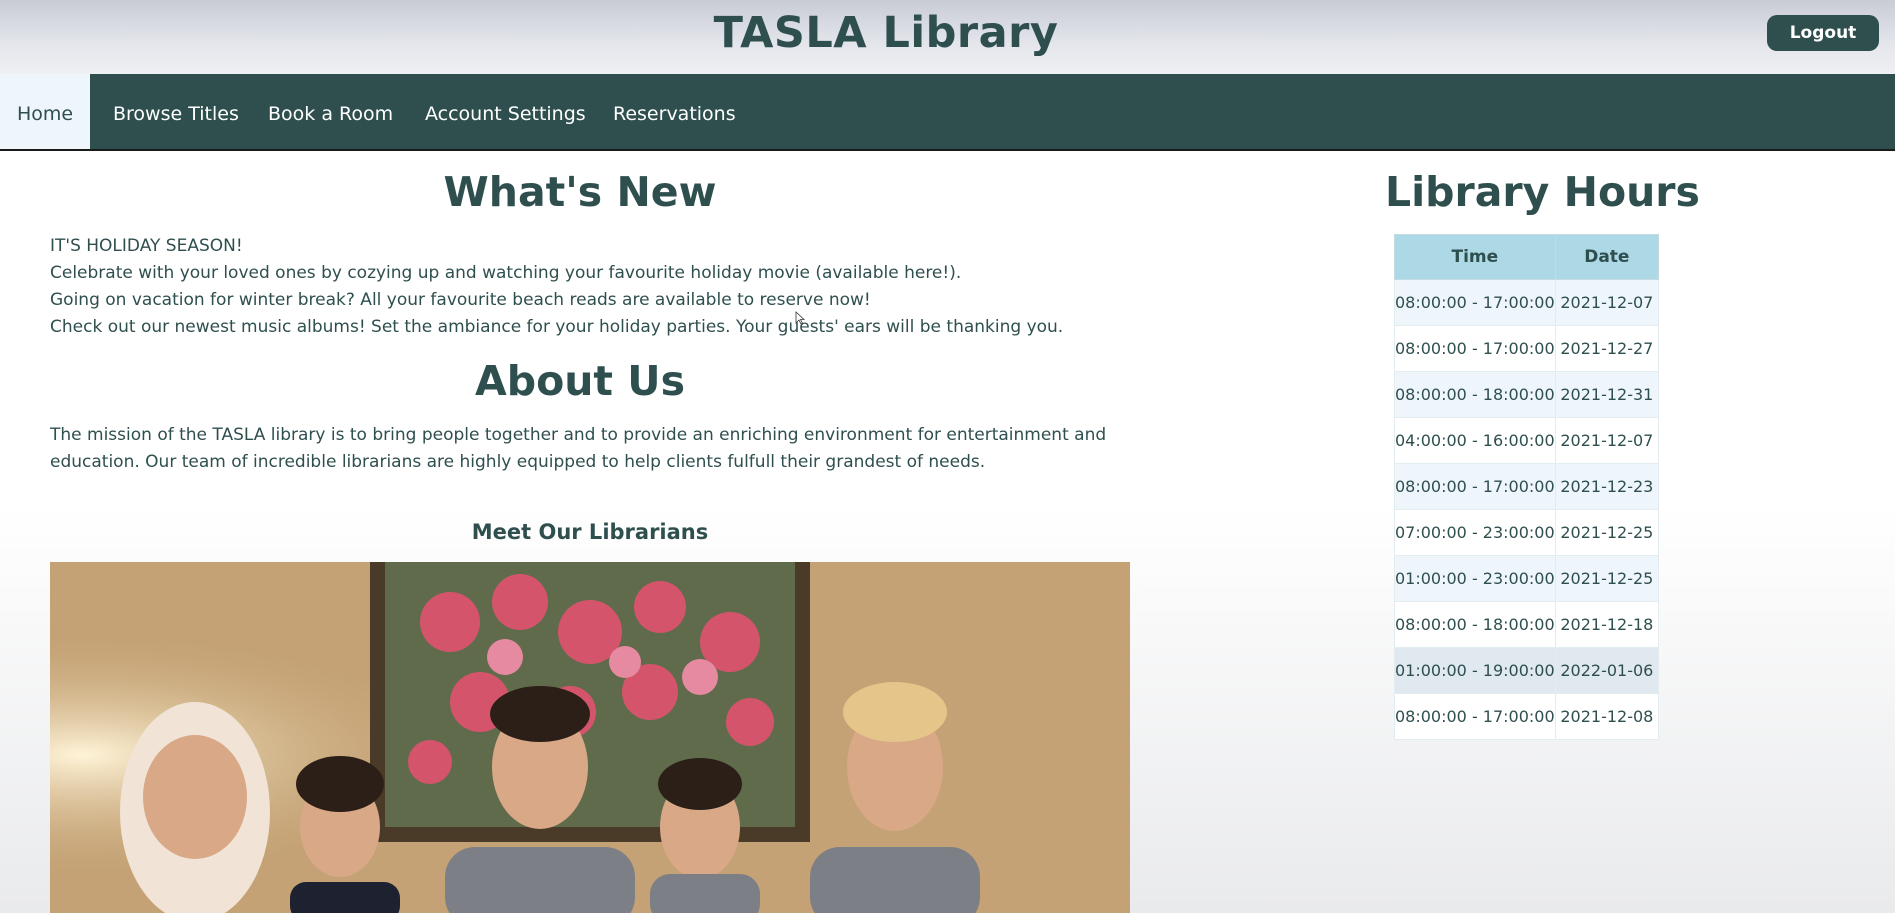 The height and width of the screenshot is (913, 1895). Describe the element at coordinates (886, 33) in the screenshot. I see `site-title: TASLA Library` at that location.